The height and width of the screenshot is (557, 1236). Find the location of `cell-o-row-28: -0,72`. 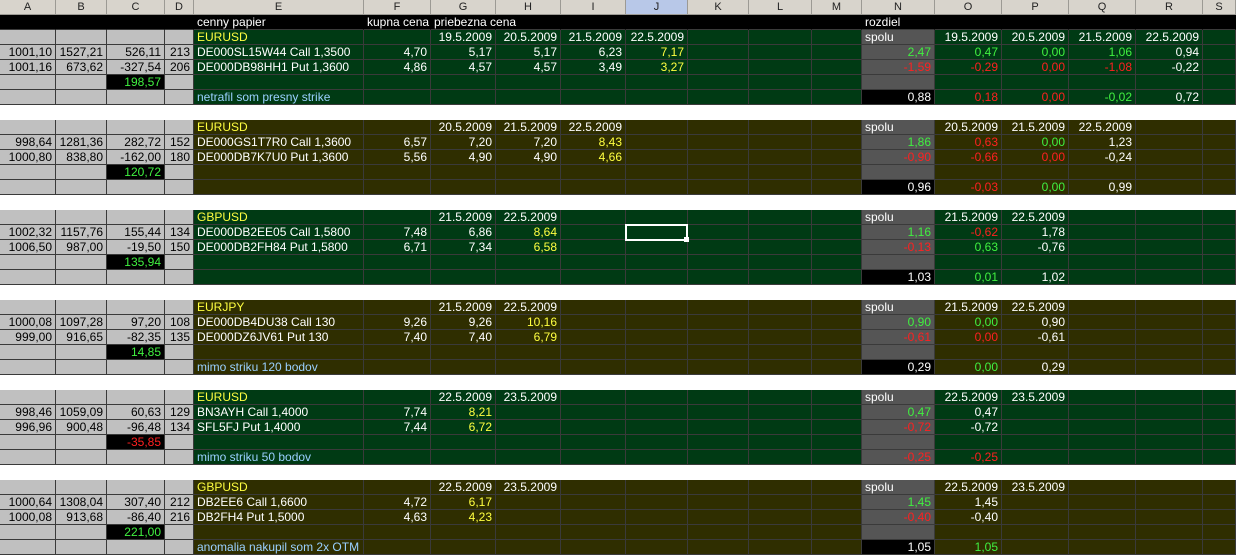

cell-o-row-28: -0,72 is located at coordinates (968, 427).